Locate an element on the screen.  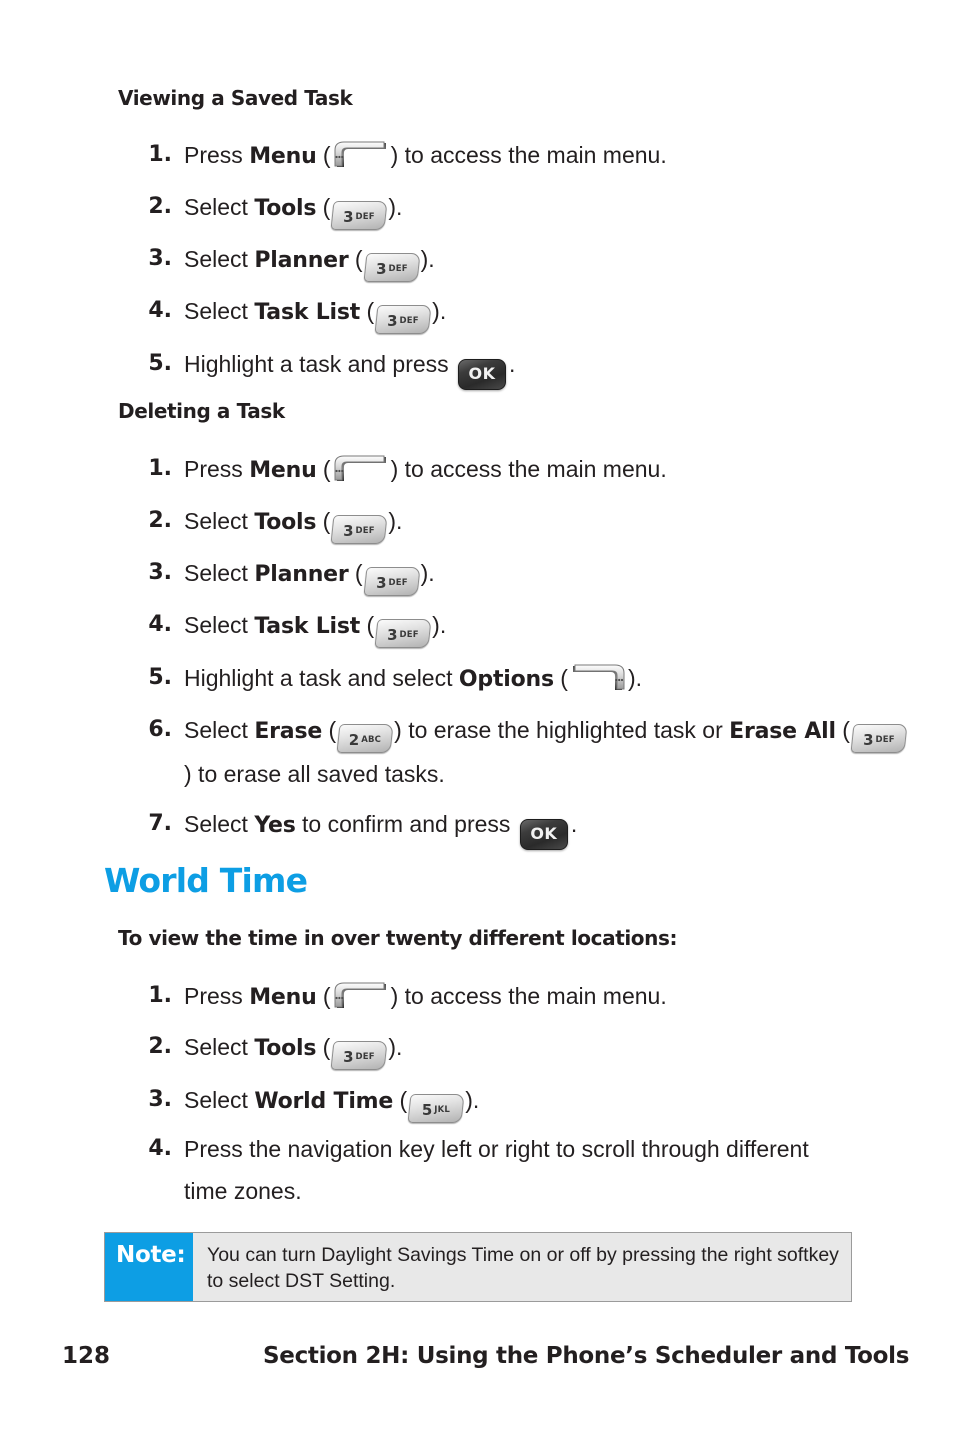
step-text: Highlight a task and press OK. is located at coordinates (546, 366).